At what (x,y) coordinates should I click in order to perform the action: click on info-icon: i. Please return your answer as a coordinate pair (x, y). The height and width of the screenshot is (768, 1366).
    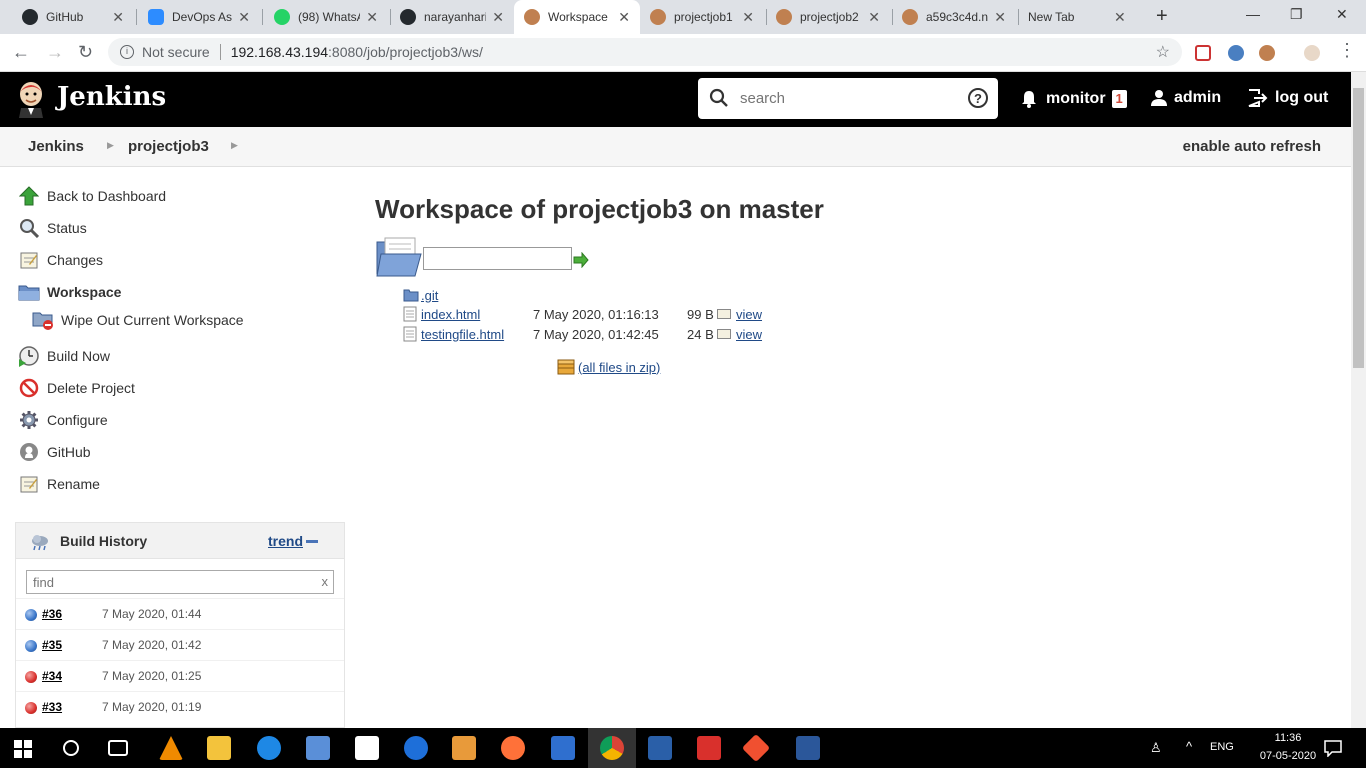
    Looking at the image, I should click on (127, 52).